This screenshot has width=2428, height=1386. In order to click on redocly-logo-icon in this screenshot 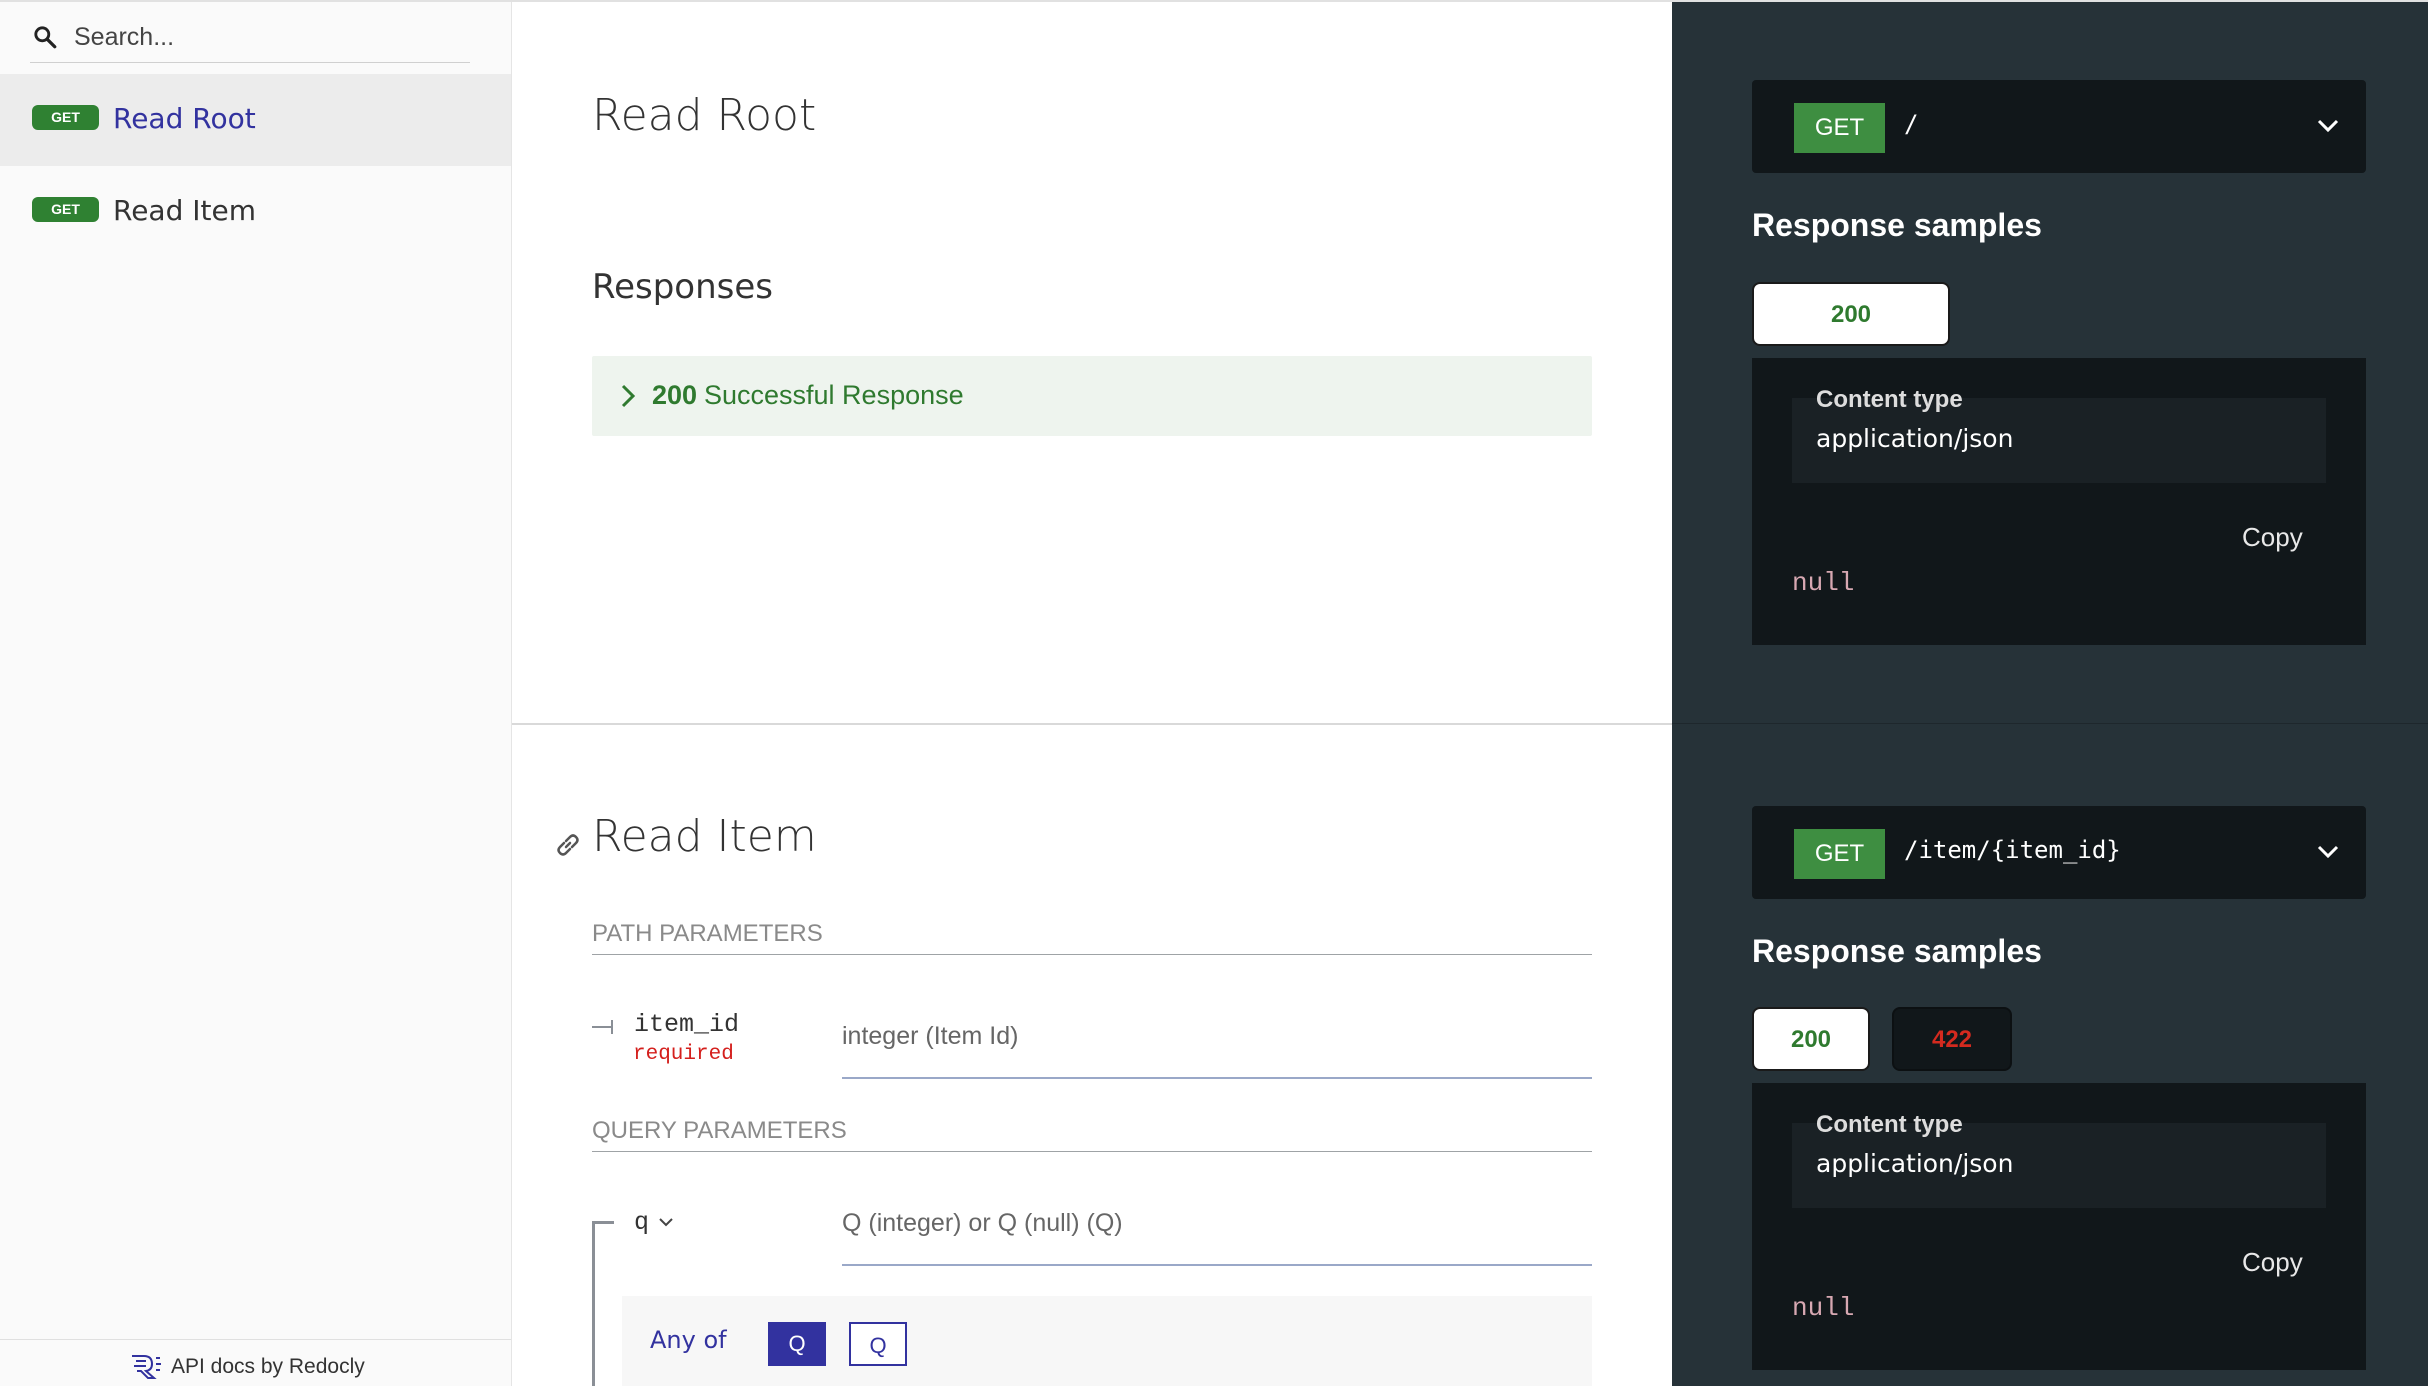, I will do `click(146, 1367)`.